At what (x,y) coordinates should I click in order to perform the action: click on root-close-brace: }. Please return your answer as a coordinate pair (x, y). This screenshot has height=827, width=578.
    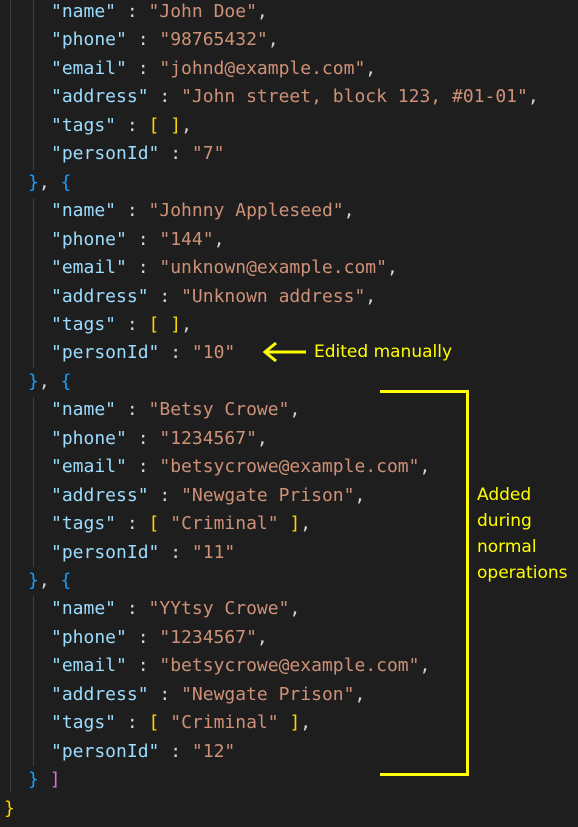
    Looking at the image, I should click on (9, 808).